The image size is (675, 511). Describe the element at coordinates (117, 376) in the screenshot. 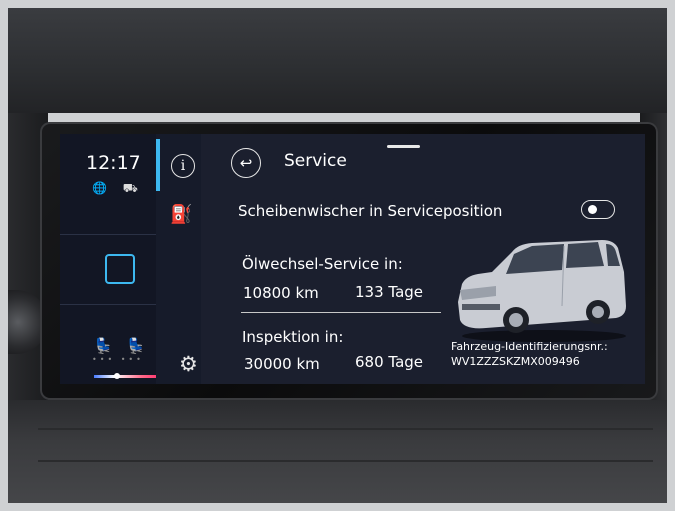

I see `temperature-slider-handle` at that location.